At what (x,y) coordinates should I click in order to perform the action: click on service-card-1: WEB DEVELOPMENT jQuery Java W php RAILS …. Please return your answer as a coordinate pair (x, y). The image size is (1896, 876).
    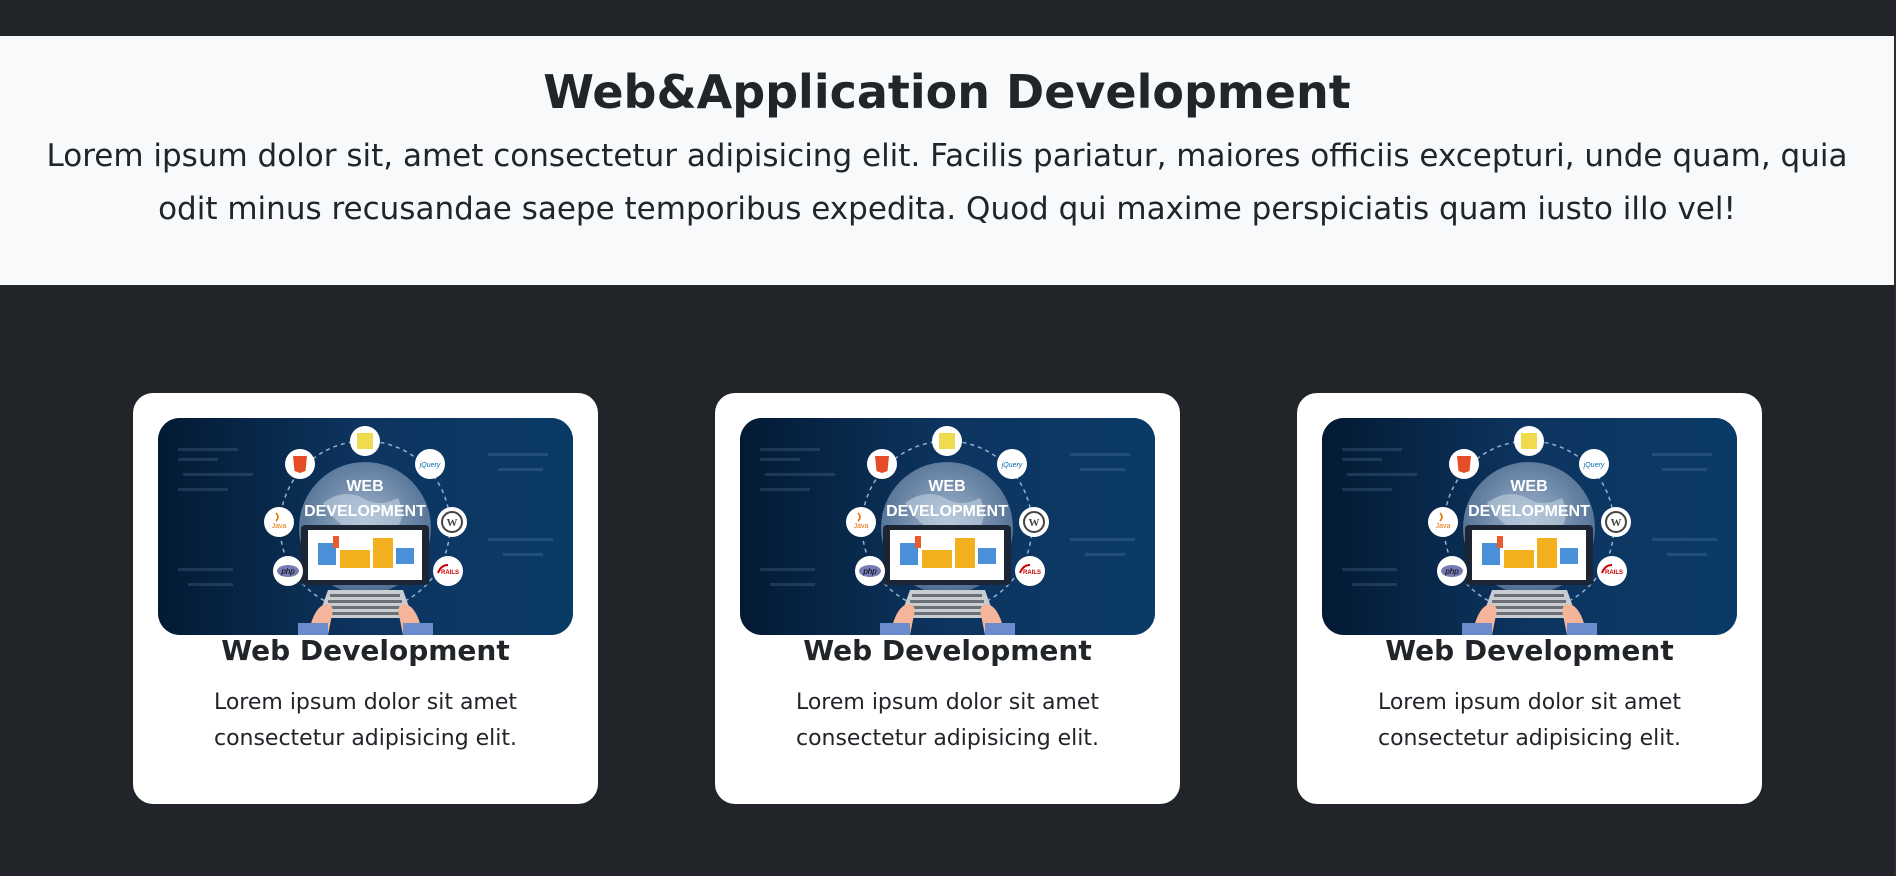
    Looking at the image, I should click on (365, 598).